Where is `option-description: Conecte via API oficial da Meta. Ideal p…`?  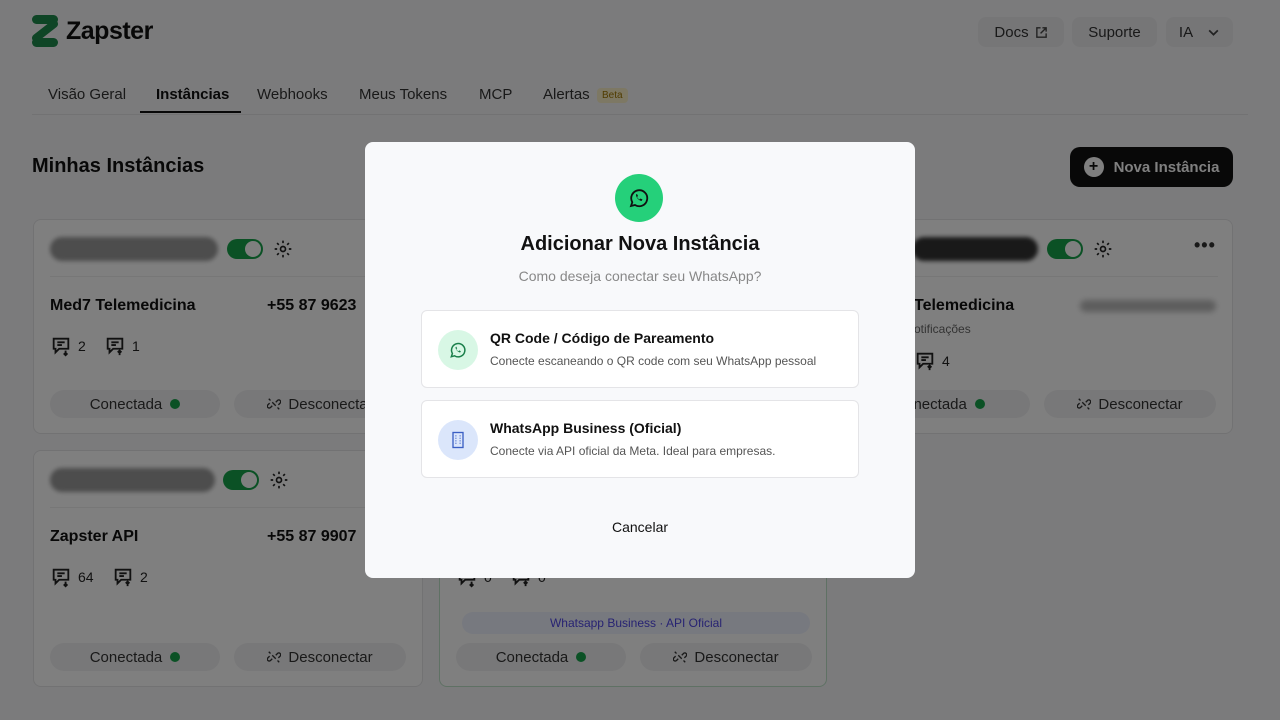 option-description: Conecte via API oficial da Meta. Ideal p… is located at coordinates (633, 451).